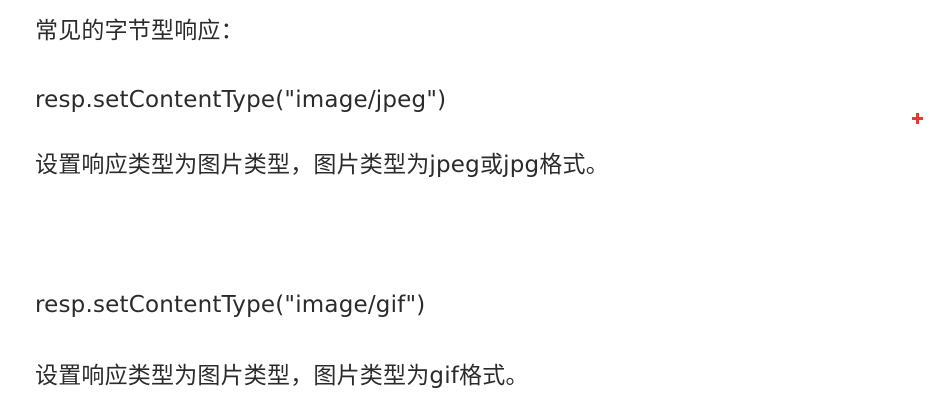  I want to click on code-line-jpeg: resp.setContentType("image/jpeg"), so click(241, 100).